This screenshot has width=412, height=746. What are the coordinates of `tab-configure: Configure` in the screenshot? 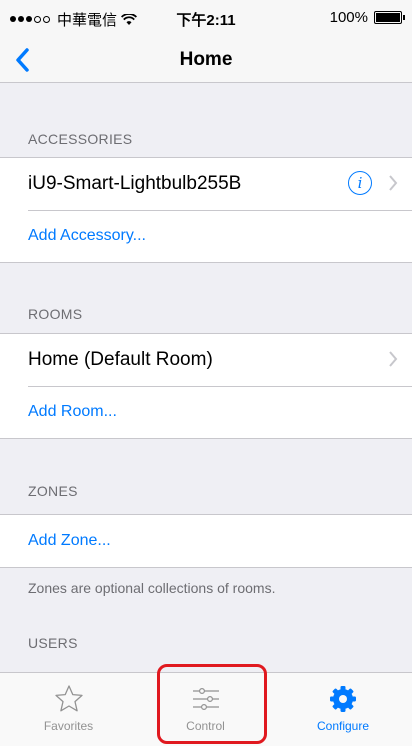 It's located at (343, 709).